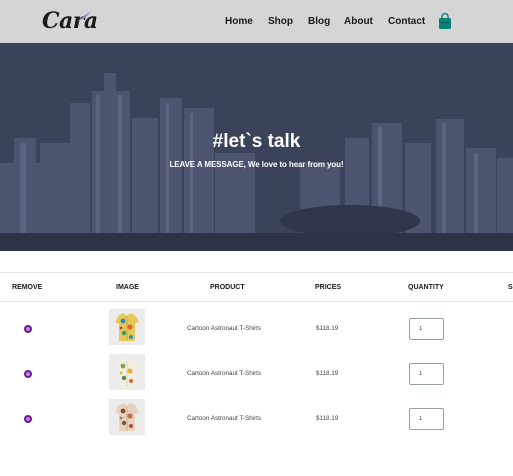 This screenshot has height=476, width=513. Describe the element at coordinates (426, 287) in the screenshot. I see `column-header-quantity: QUANTITY` at that location.